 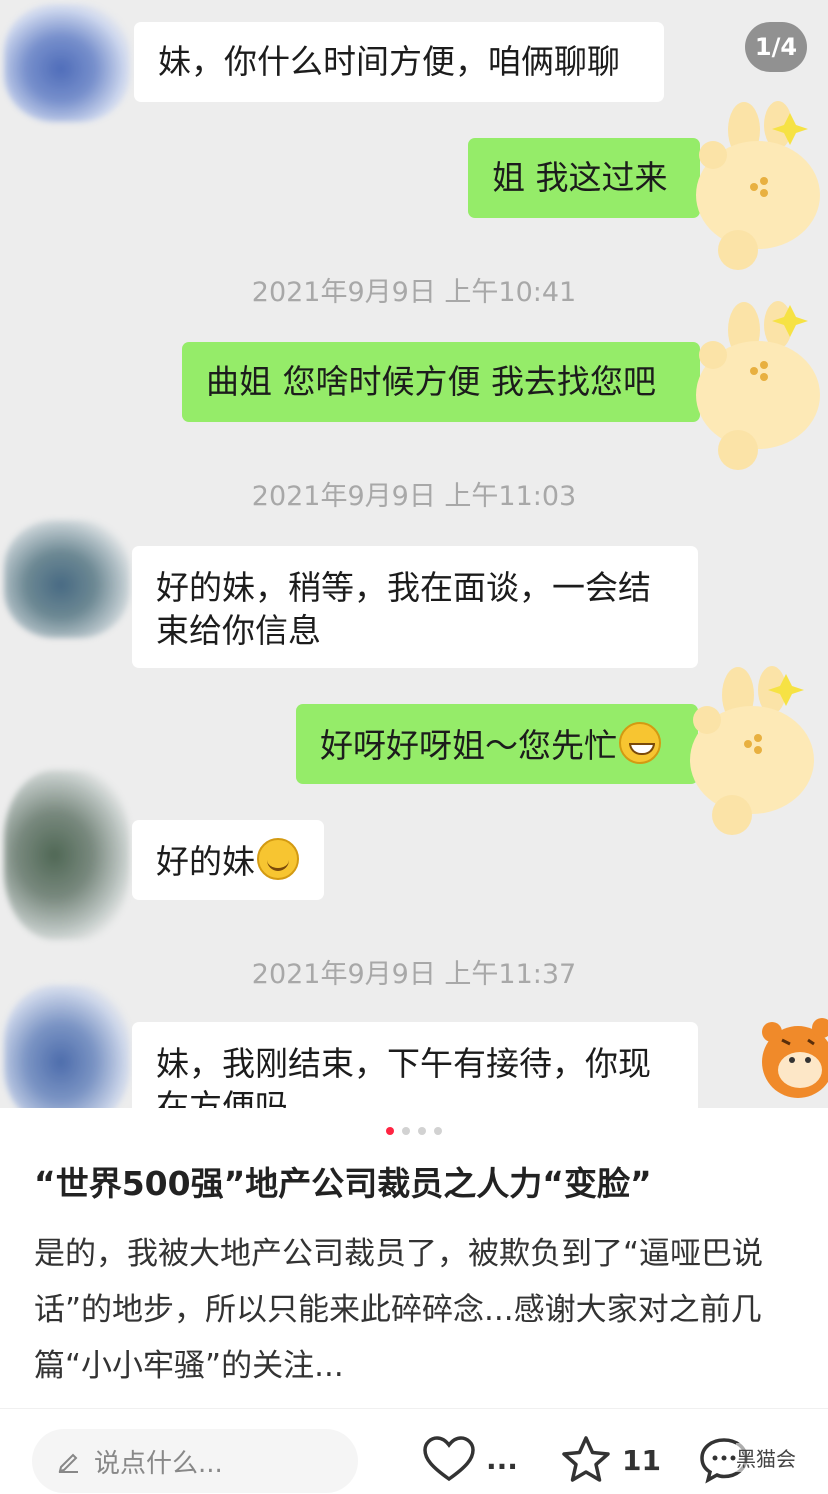 What do you see at coordinates (640, 743) in the screenshot?
I see `grin-emoji-icon` at bounding box center [640, 743].